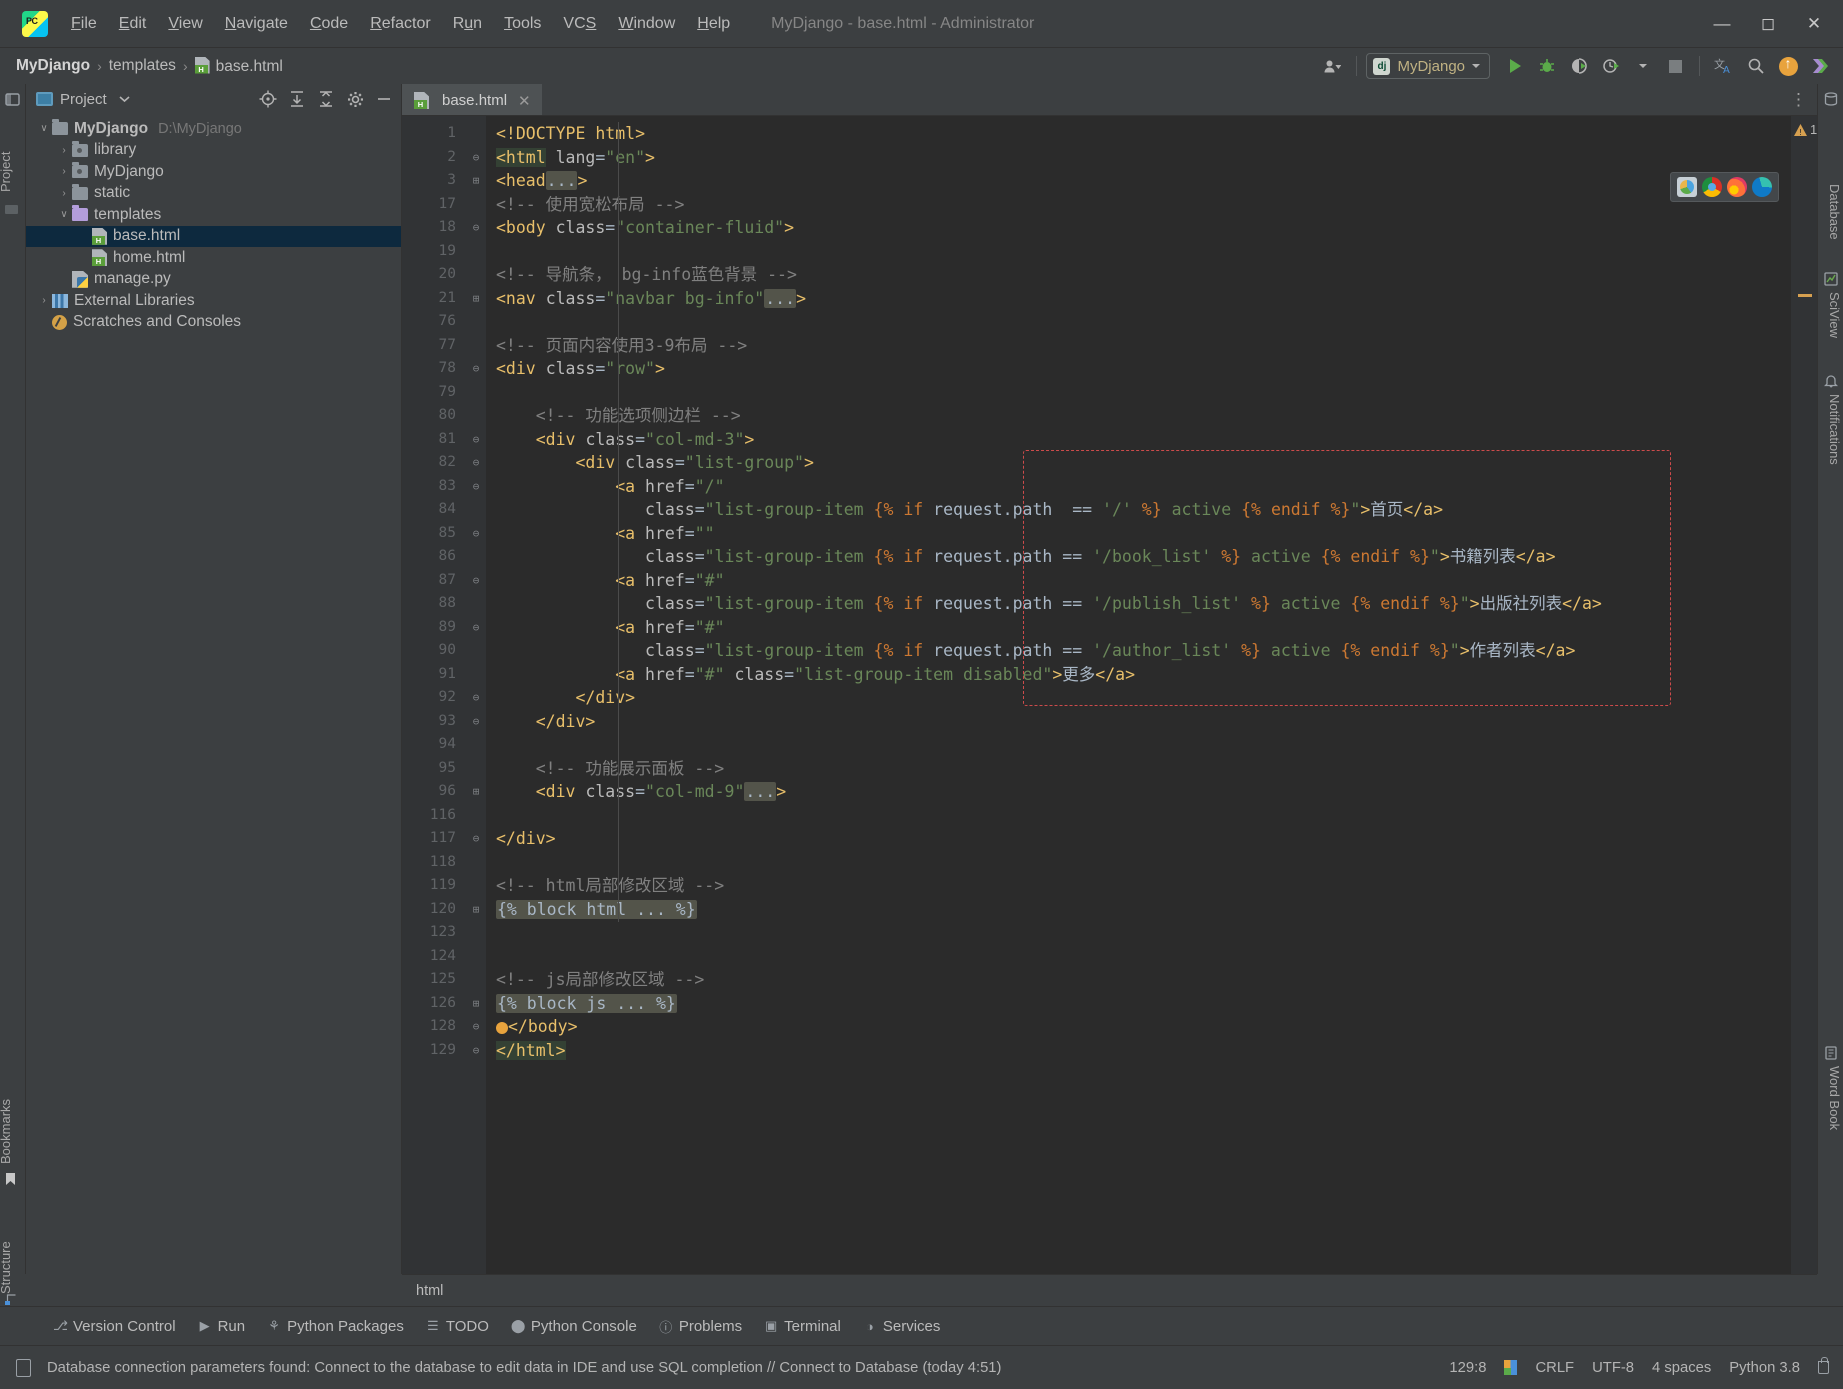 The image size is (1843, 1389). I want to click on firefox-icon, so click(1737, 187).